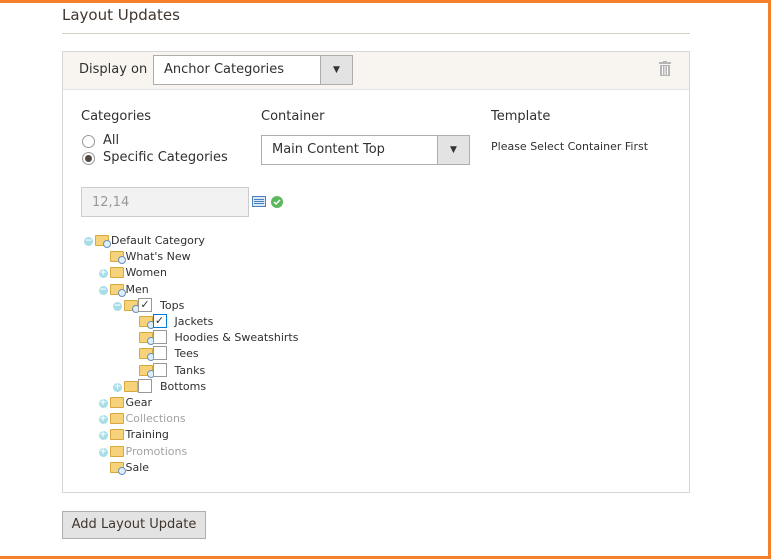  Describe the element at coordinates (165, 202) in the screenshot. I see `category-ids-input: 12,14` at that location.